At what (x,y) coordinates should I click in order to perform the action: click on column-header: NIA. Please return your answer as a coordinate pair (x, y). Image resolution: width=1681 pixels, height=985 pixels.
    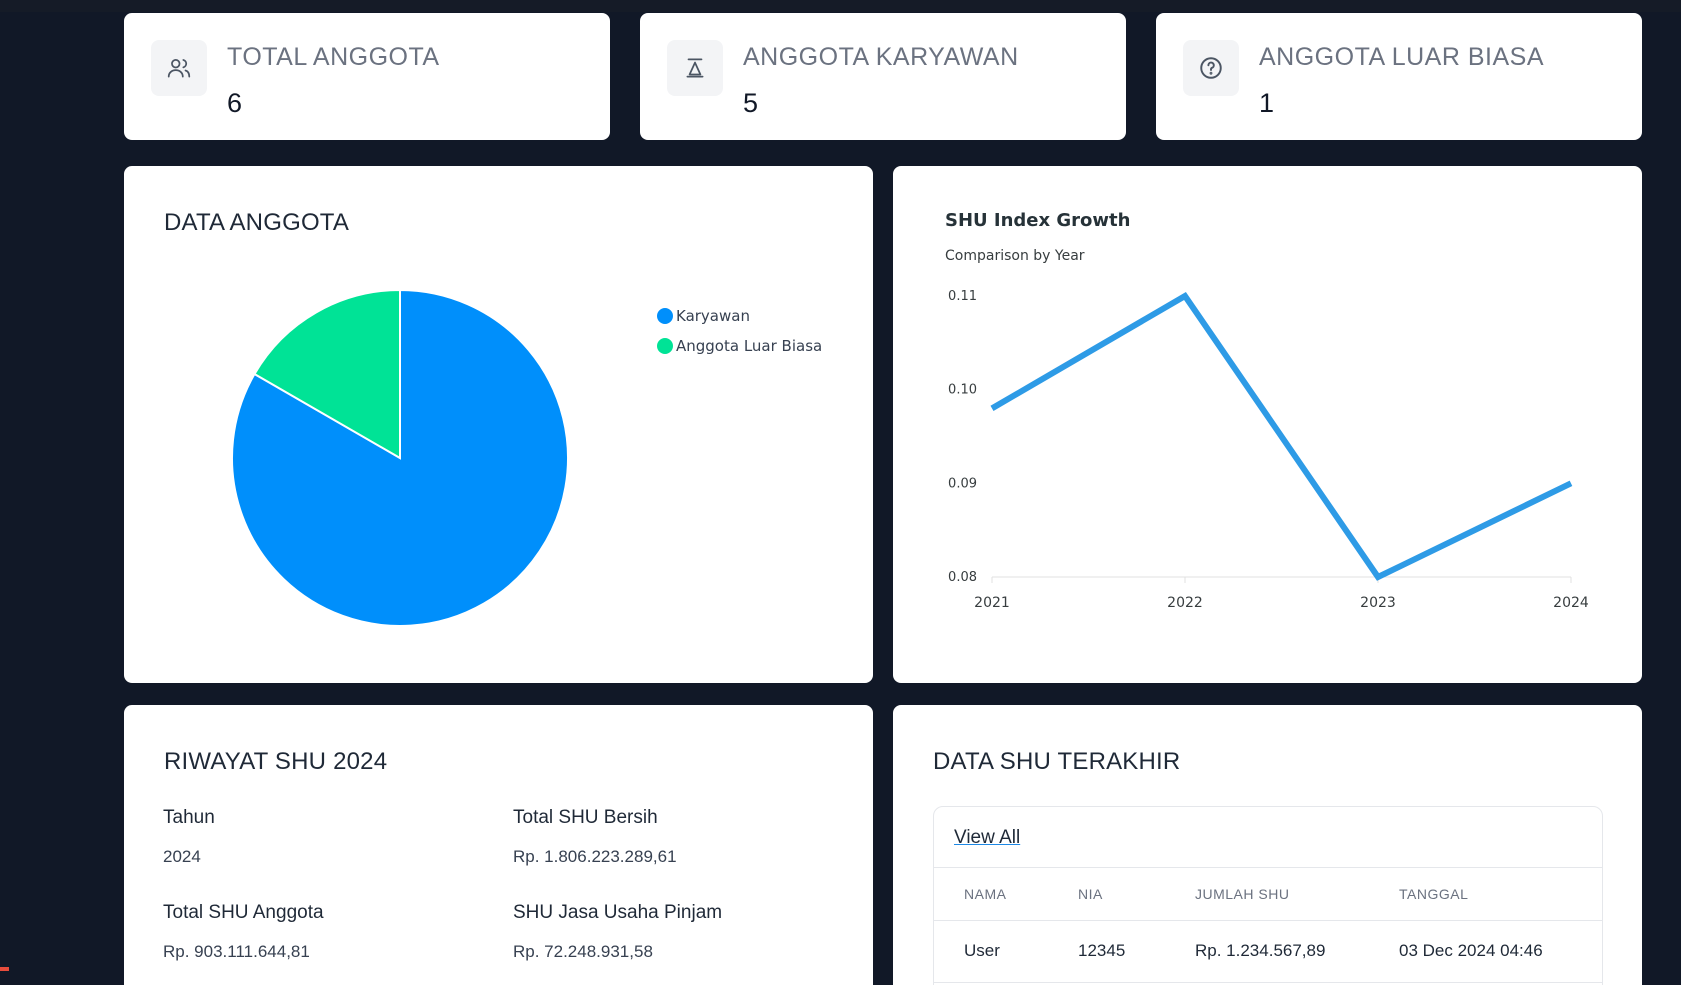
    Looking at the image, I should click on (1090, 894).